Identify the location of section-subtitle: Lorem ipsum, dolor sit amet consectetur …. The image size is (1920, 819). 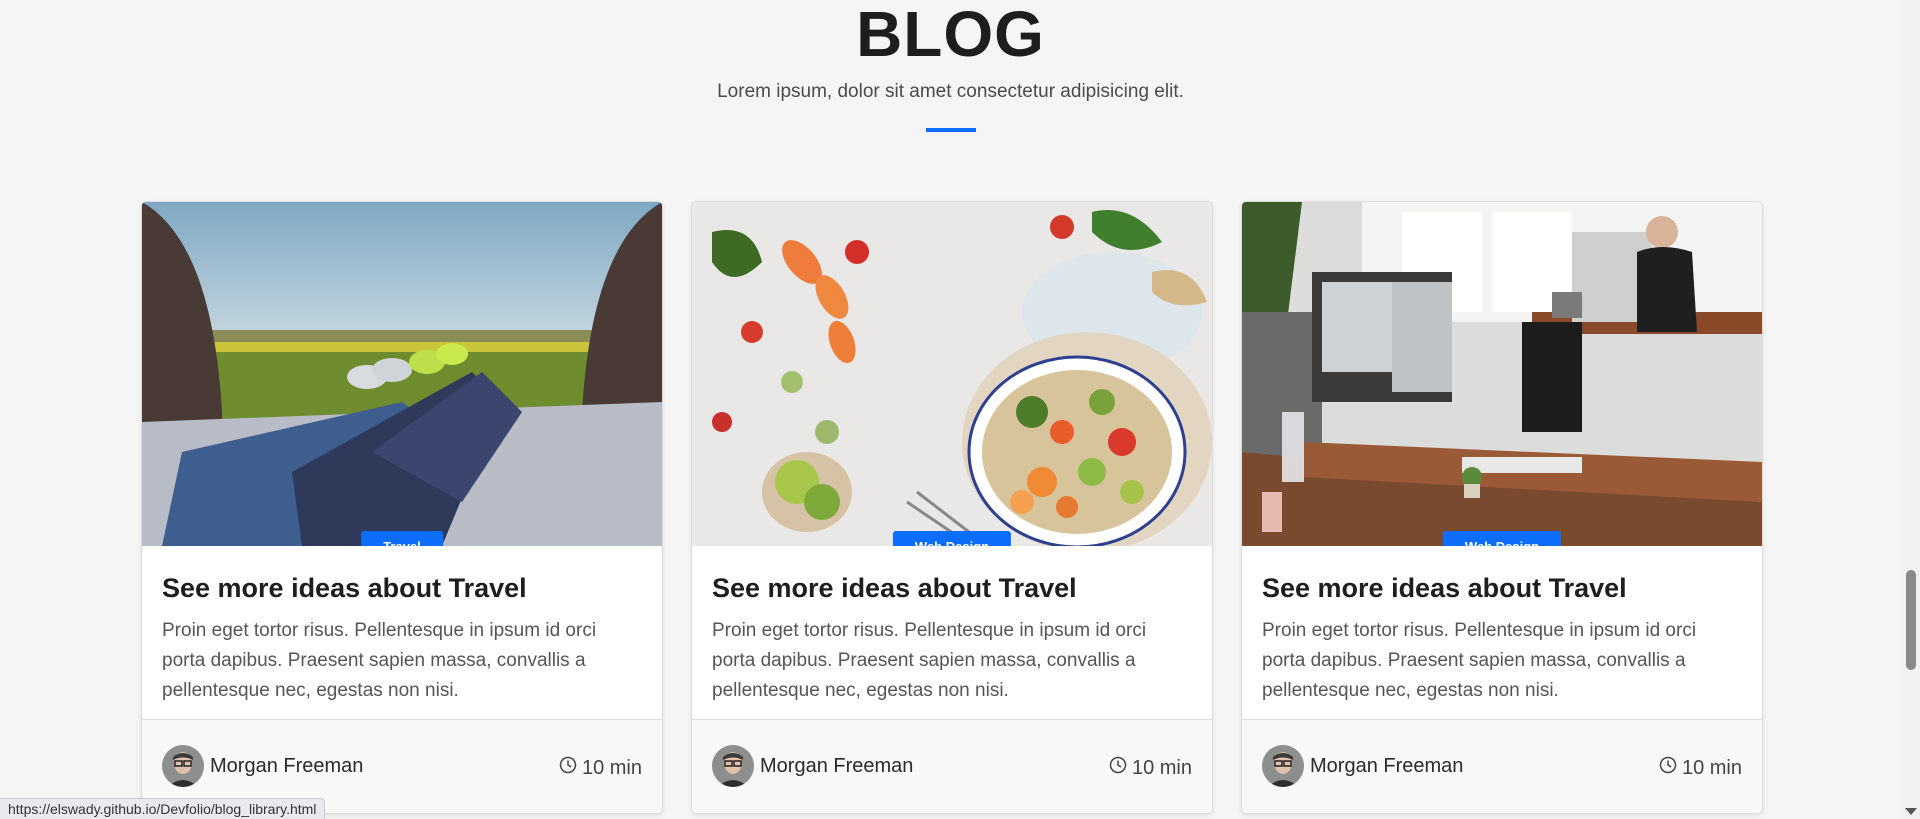
(950, 91).